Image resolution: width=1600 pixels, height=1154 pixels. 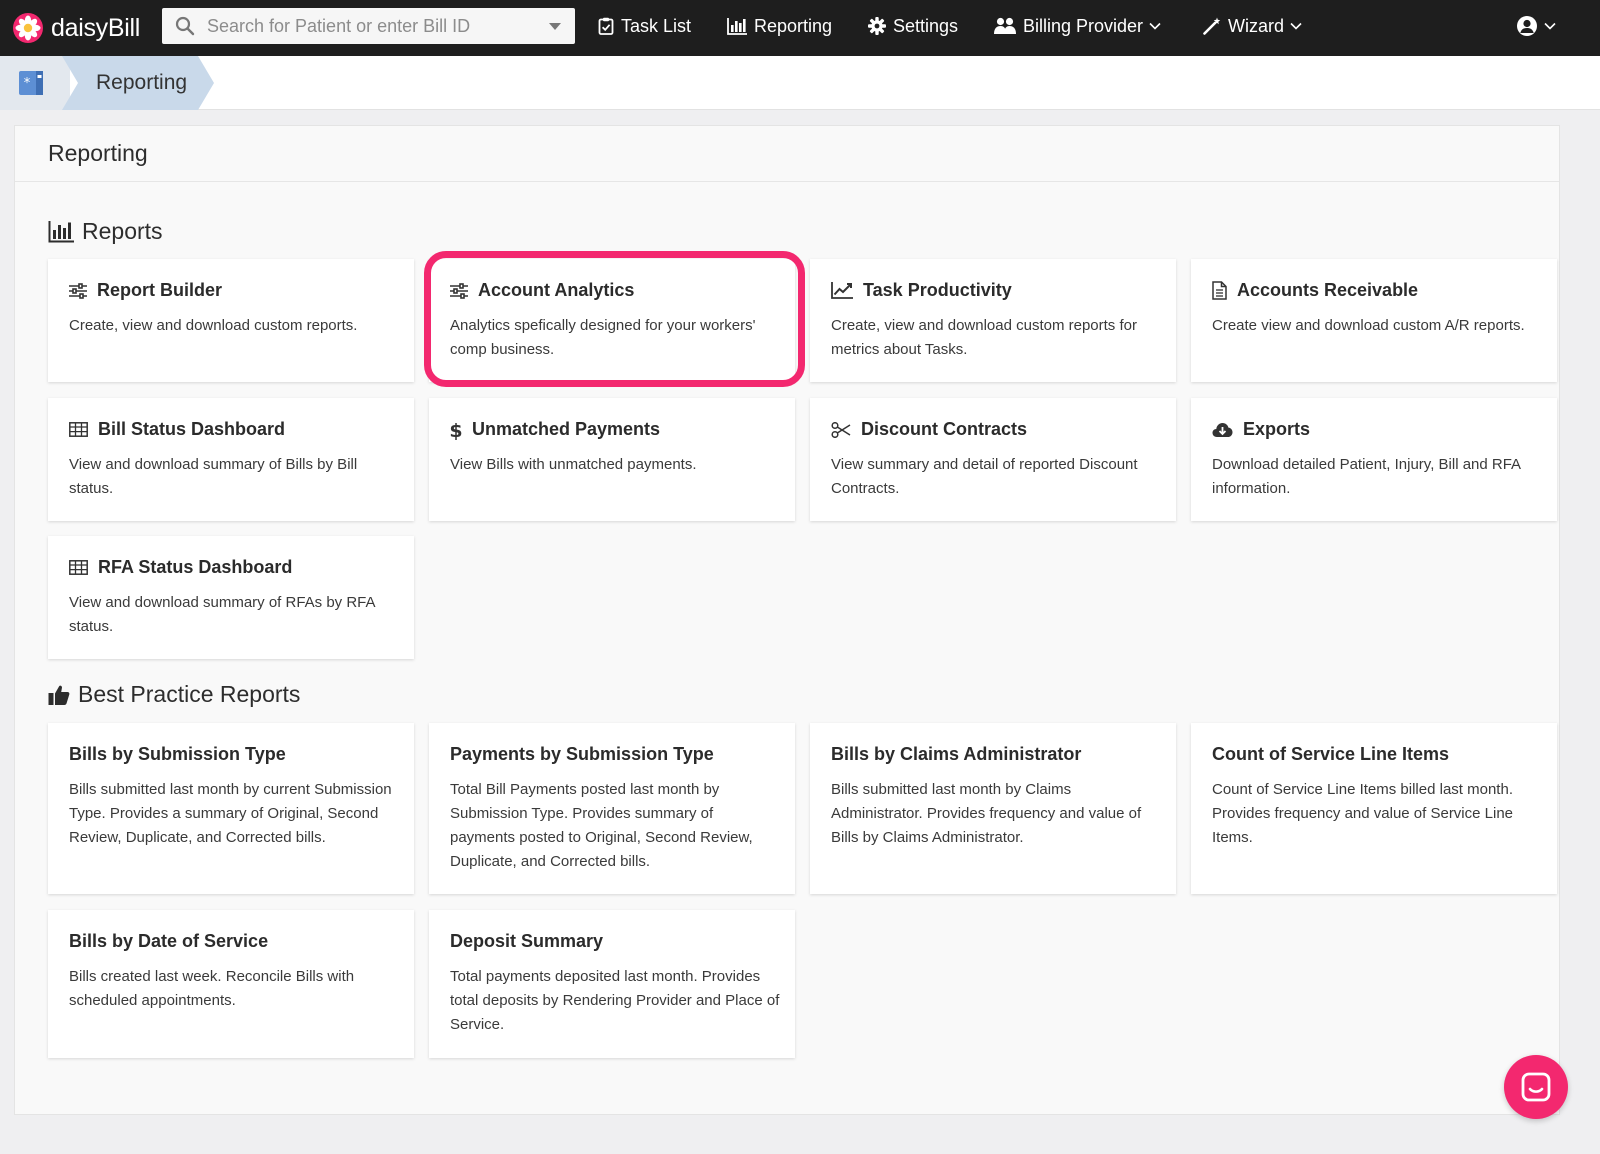 What do you see at coordinates (926, 25) in the screenshot?
I see `nav-settings-label: Settings` at bounding box center [926, 25].